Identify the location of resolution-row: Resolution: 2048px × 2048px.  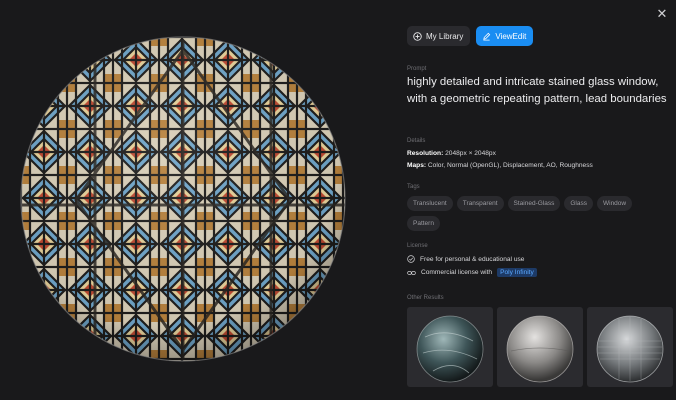
(451, 153).